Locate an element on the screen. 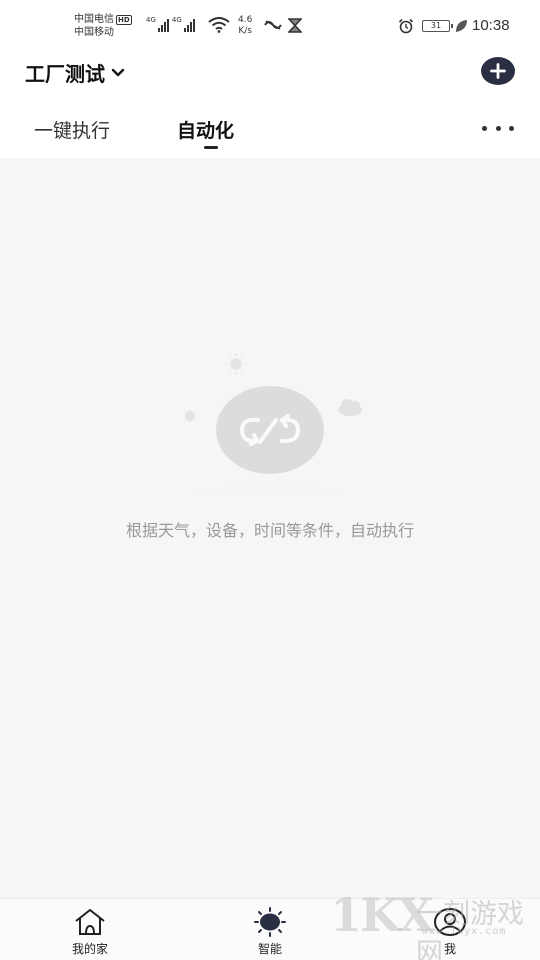 This screenshot has width=540, height=960. add-automation-button is located at coordinates (498, 71).